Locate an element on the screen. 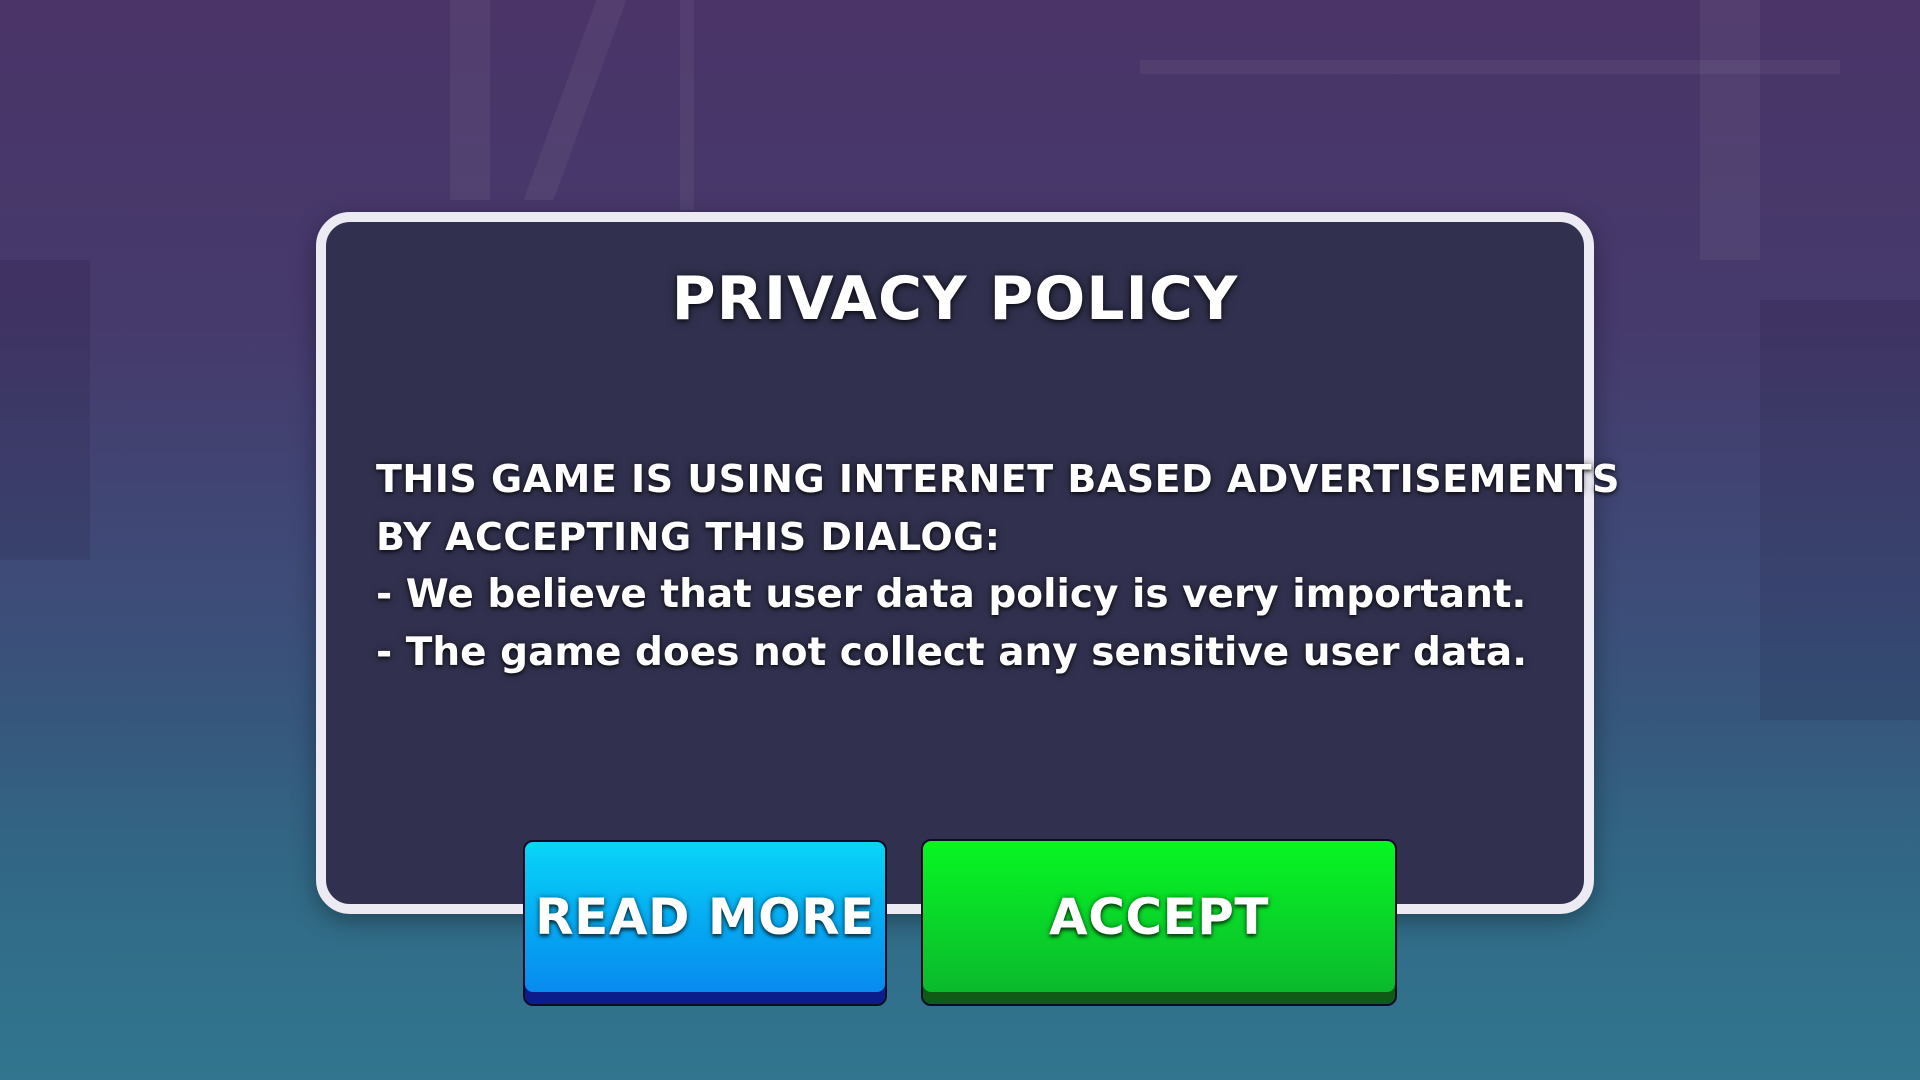  read-more-button: READ MORE is located at coordinates (705, 923).